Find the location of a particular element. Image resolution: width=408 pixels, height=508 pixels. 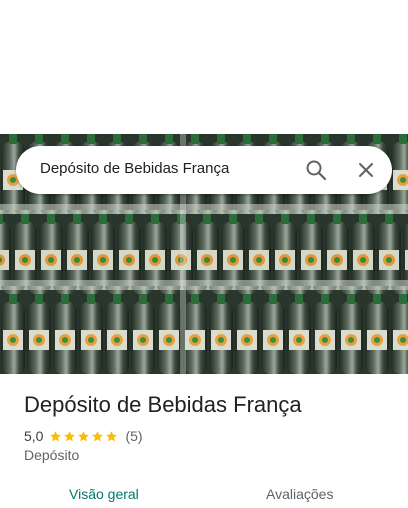

search-icon is located at coordinates (316, 170).